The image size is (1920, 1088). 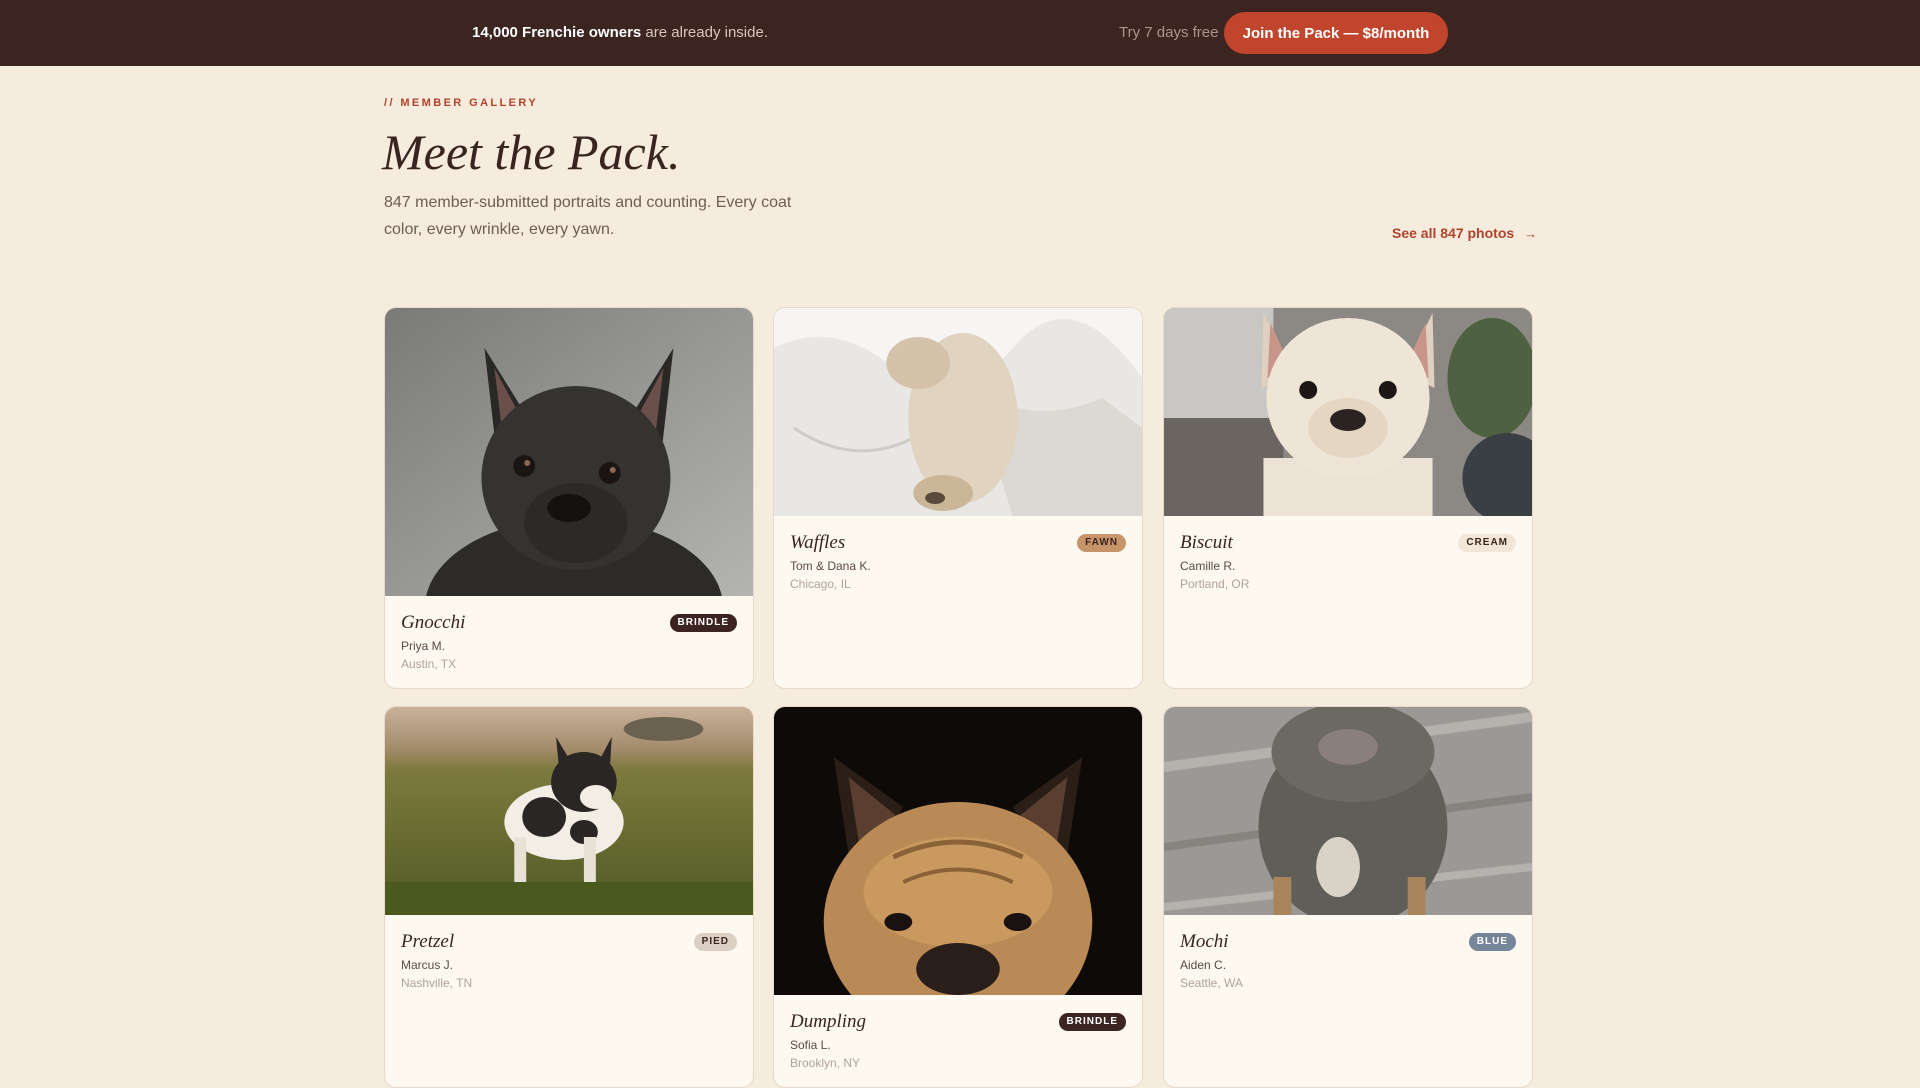 I want to click on gallery-card: Gnocchi BRINDLE Priya M. Austin, TX, so click(x=569, y=498).